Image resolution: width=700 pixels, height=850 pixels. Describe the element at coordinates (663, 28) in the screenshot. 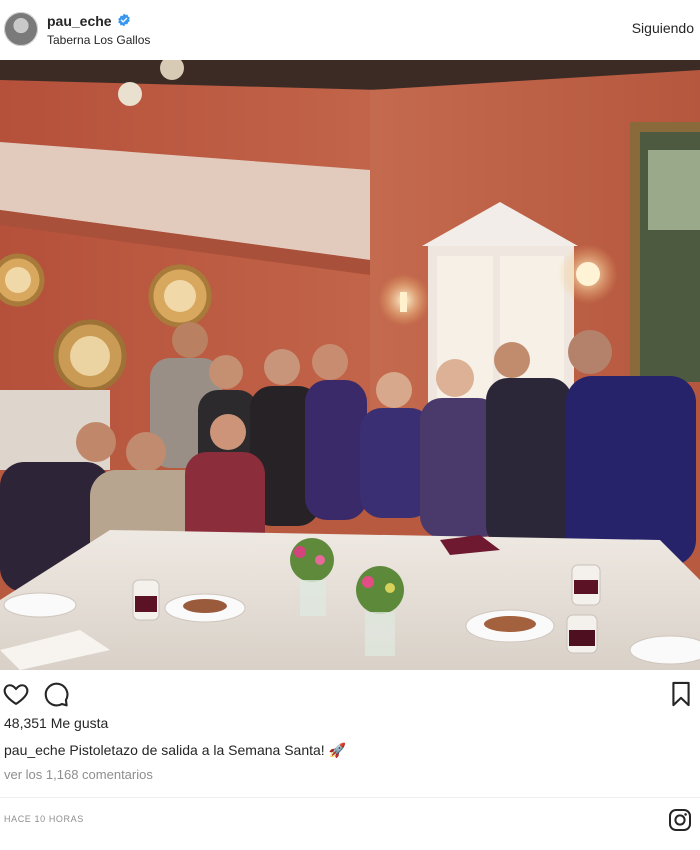

I see `following-button: Siguiendo` at that location.